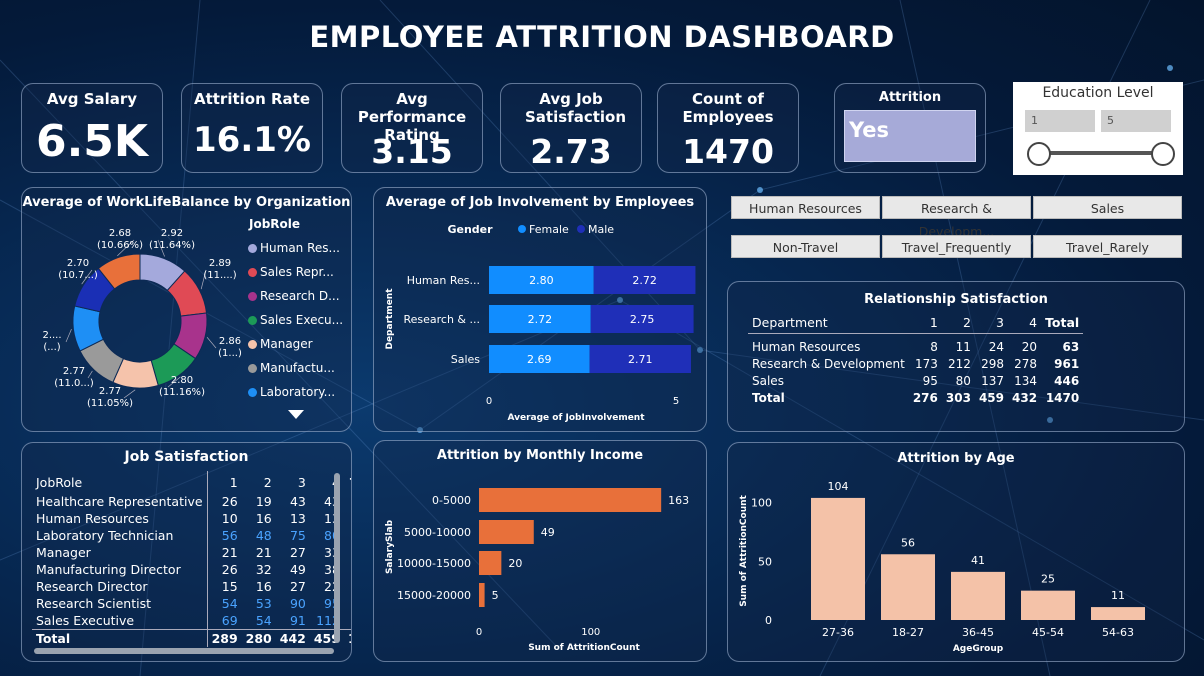 The image size is (1204, 676). I want to click on category-label: 54-63, so click(1118, 632).